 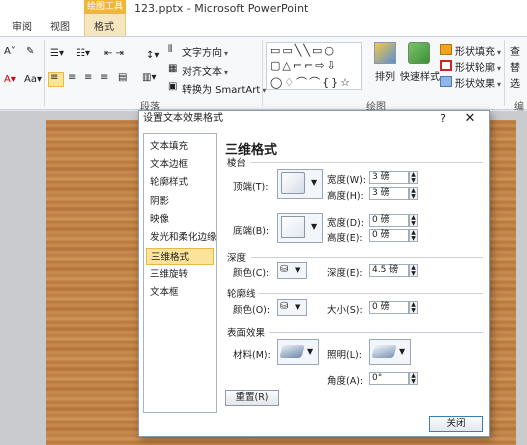 What do you see at coordinates (389, 177) in the screenshot?
I see `top-width-input: 3 磅` at bounding box center [389, 177].